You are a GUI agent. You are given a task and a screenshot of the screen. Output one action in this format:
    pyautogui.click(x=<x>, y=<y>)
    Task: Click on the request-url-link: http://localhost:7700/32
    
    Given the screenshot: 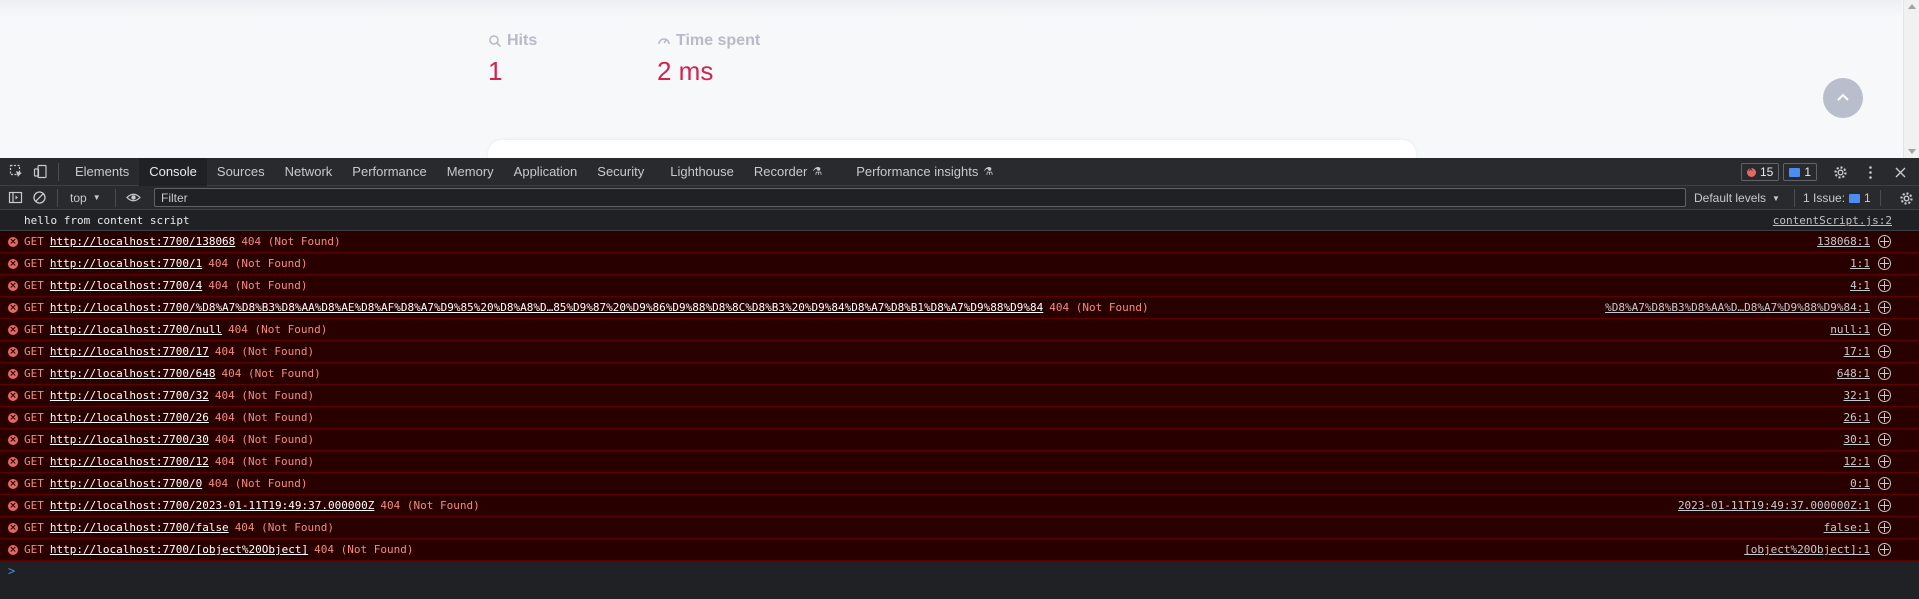 What is the action you would take?
    pyautogui.click(x=129, y=395)
    